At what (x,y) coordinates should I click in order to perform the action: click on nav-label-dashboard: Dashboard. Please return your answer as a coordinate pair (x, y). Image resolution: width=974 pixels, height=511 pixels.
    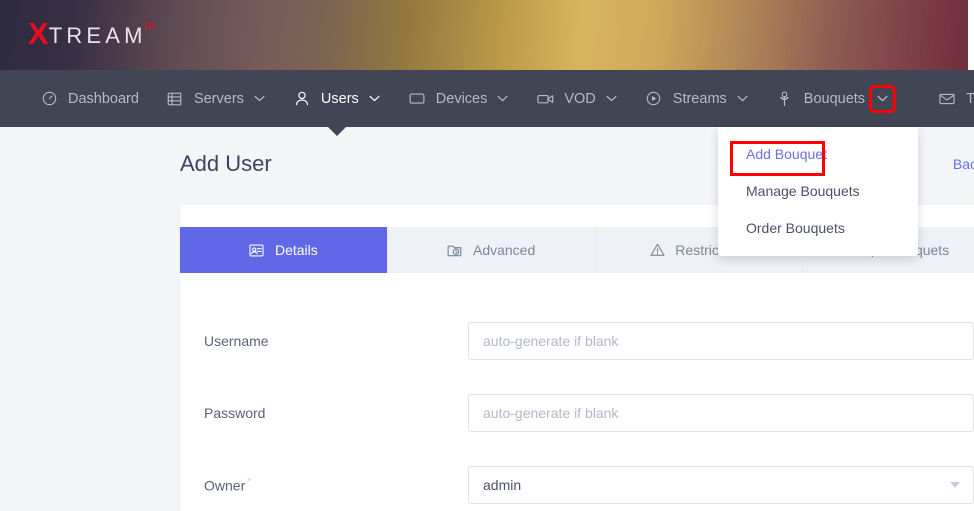
    Looking at the image, I should click on (103, 98).